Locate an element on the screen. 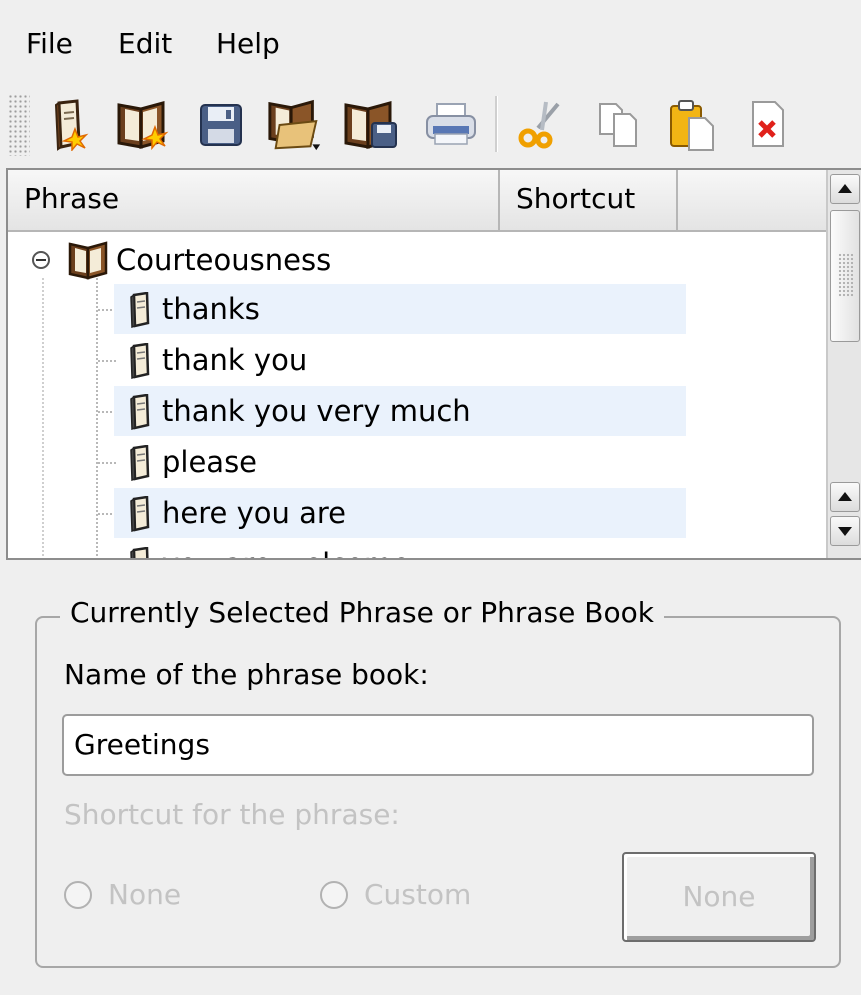 This screenshot has height=995, width=861. export-phrase-book-icon is located at coordinates (370, 125).